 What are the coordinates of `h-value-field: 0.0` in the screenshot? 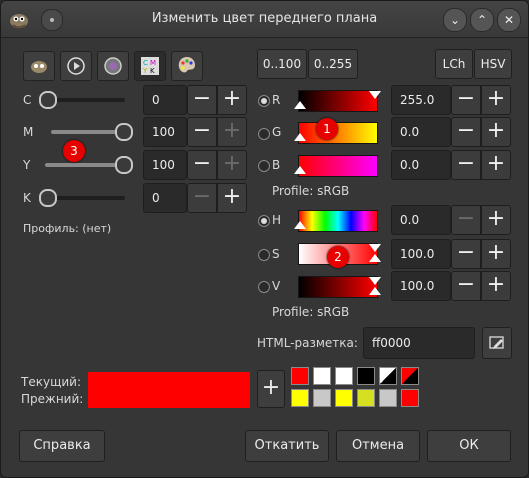 It's located at (421, 220).